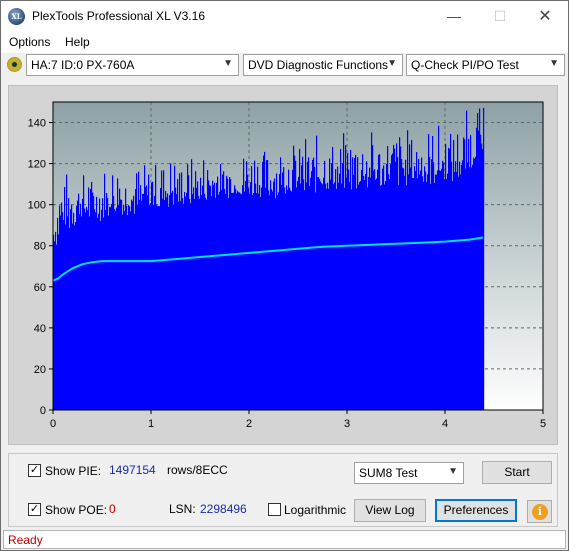  What do you see at coordinates (118, 16) in the screenshot?
I see `window-title: PlexTools Professional XL V3.16` at bounding box center [118, 16].